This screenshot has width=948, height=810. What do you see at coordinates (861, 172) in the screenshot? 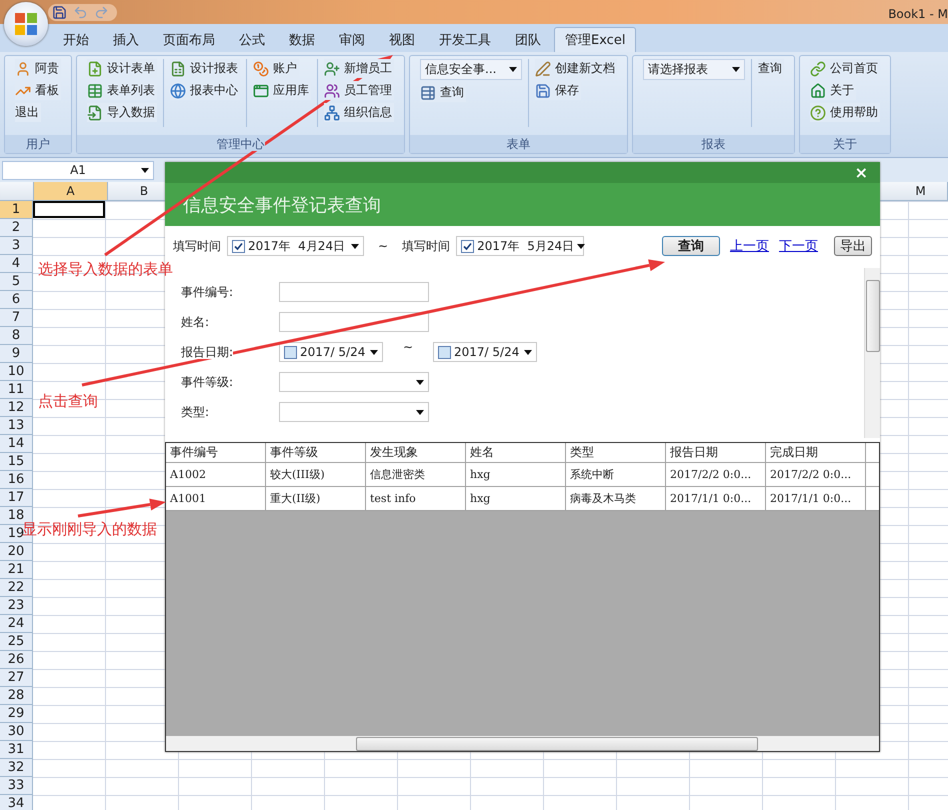
I see `close-button: ×` at bounding box center [861, 172].